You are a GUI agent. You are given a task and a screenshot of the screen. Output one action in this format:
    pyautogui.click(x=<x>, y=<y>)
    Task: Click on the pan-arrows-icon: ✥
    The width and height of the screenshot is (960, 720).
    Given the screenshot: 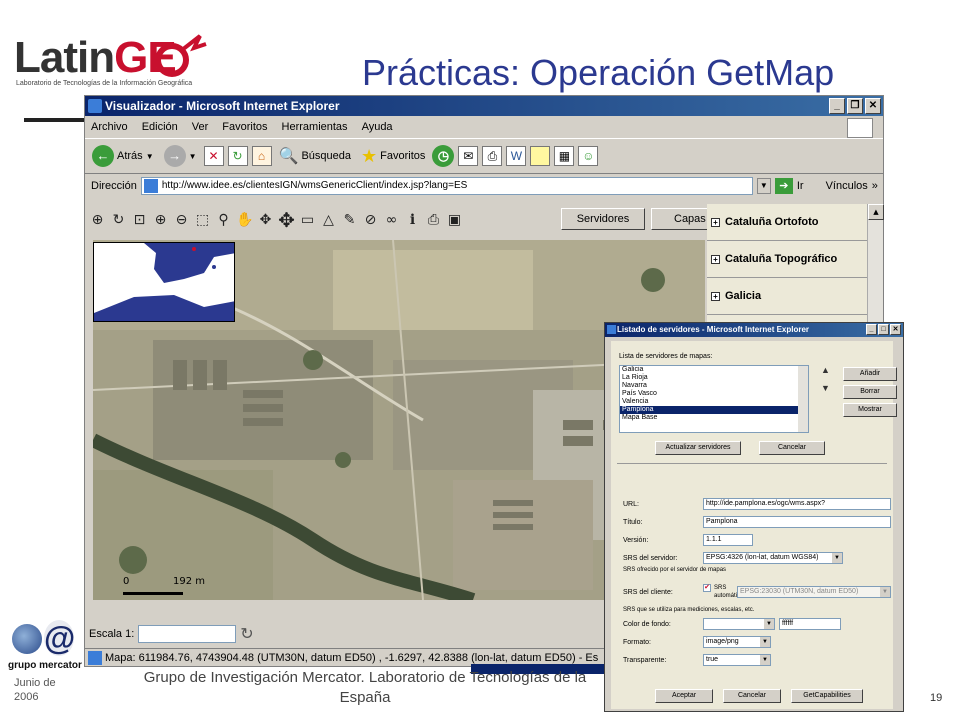 What is the action you would take?
    pyautogui.click(x=286, y=220)
    